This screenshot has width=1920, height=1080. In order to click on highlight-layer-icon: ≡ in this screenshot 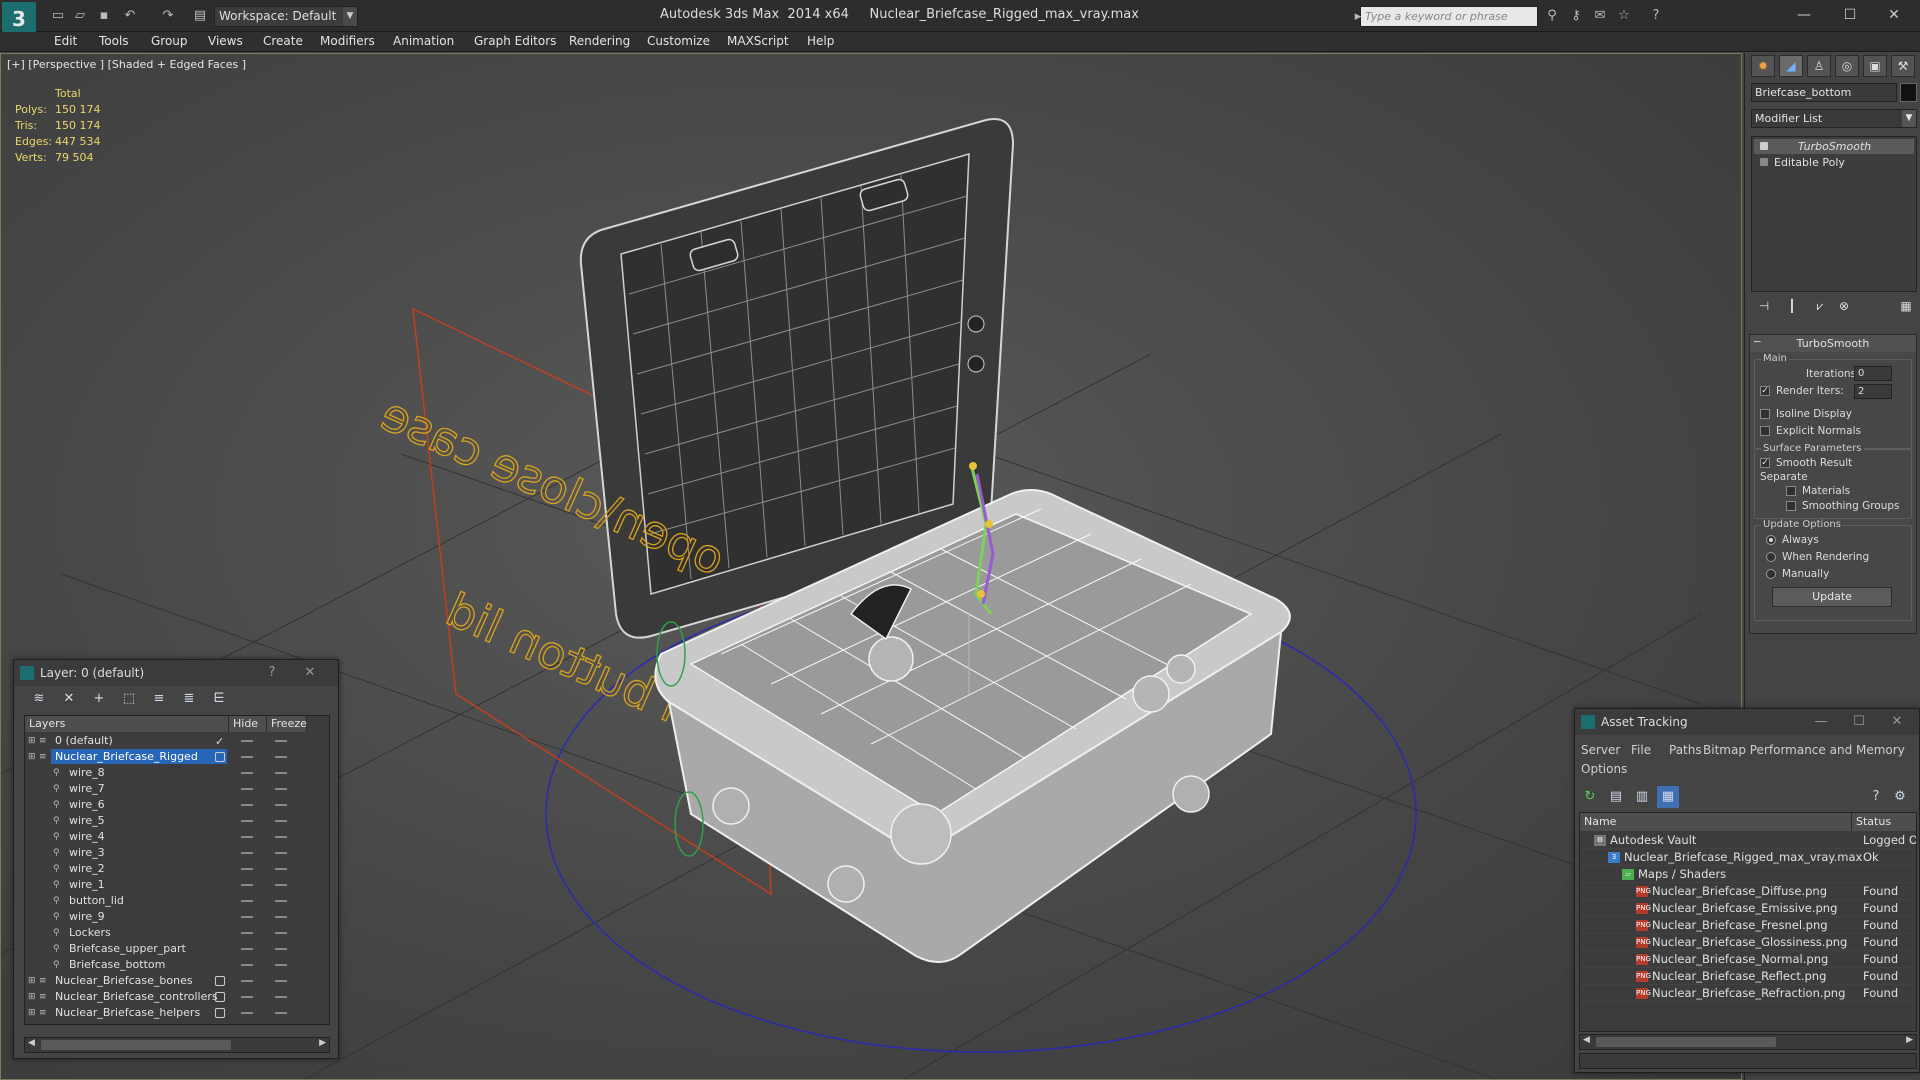, I will do `click(159, 699)`.